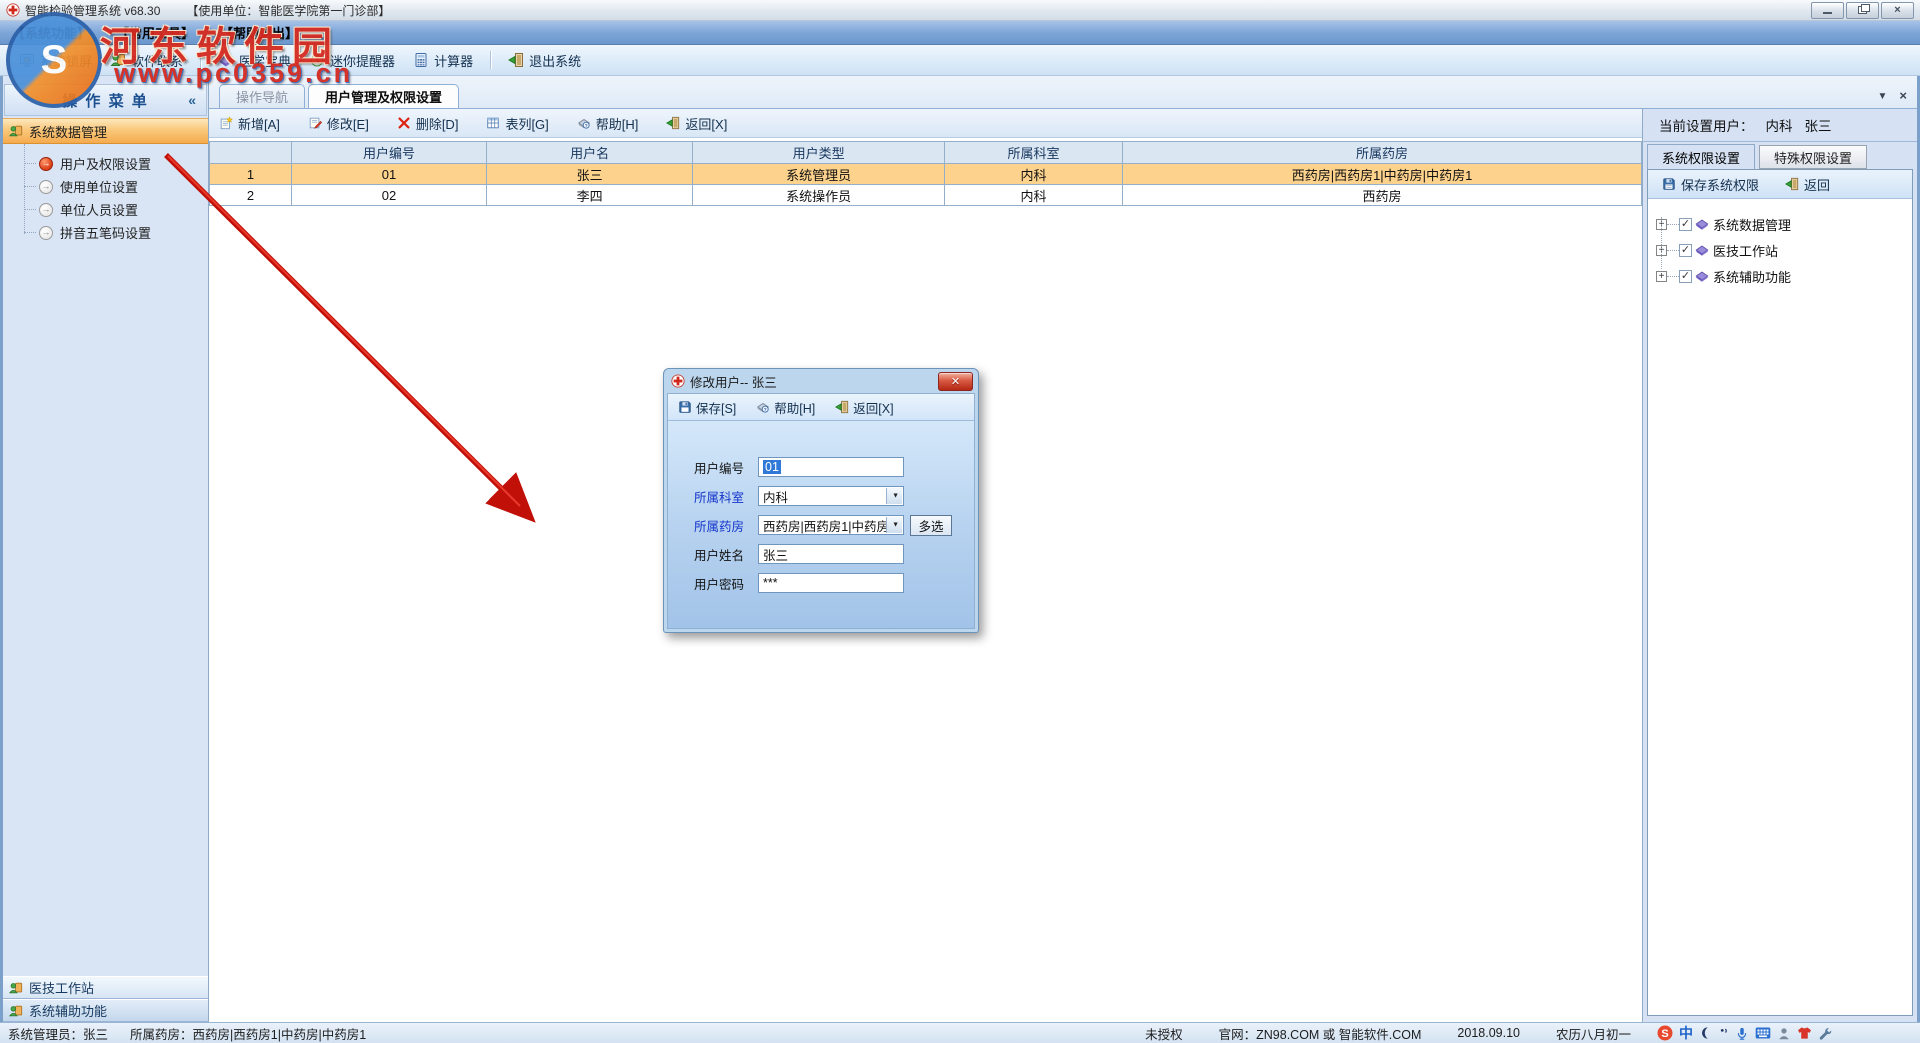  What do you see at coordinates (831, 554) in the screenshot?
I see `user-name-input: 张三` at bounding box center [831, 554].